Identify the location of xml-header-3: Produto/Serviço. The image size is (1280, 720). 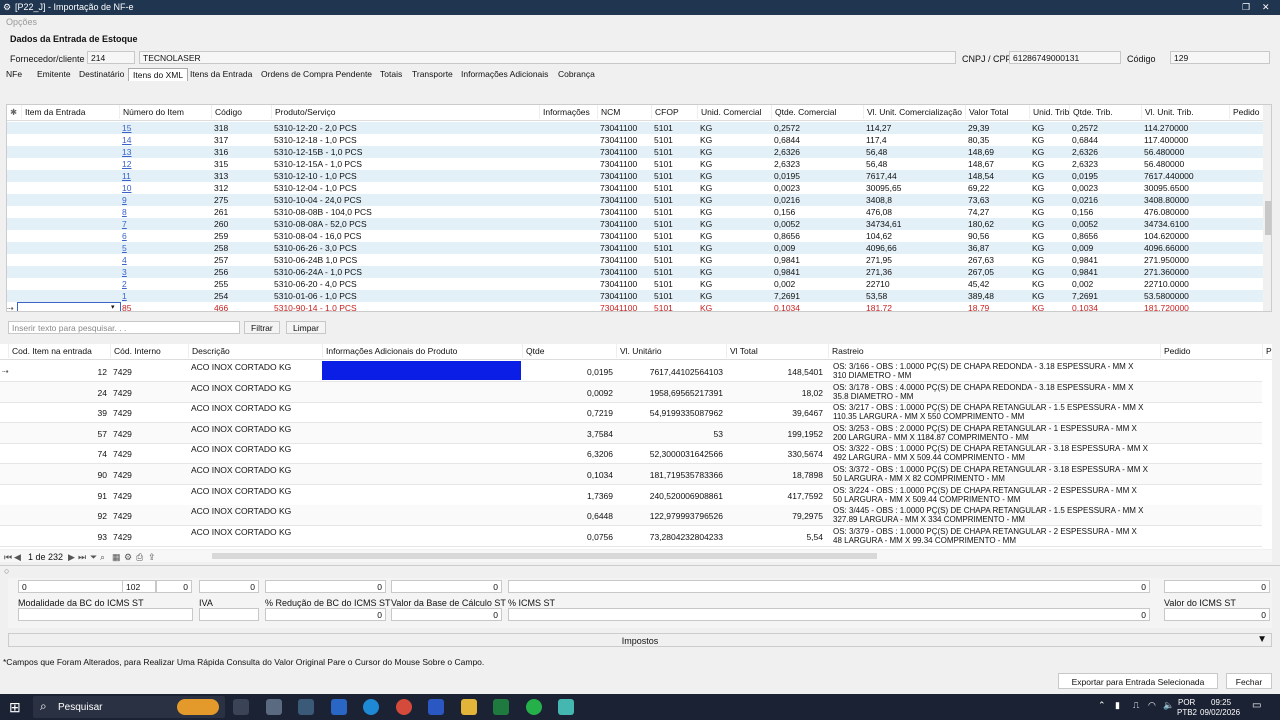
(405, 112).